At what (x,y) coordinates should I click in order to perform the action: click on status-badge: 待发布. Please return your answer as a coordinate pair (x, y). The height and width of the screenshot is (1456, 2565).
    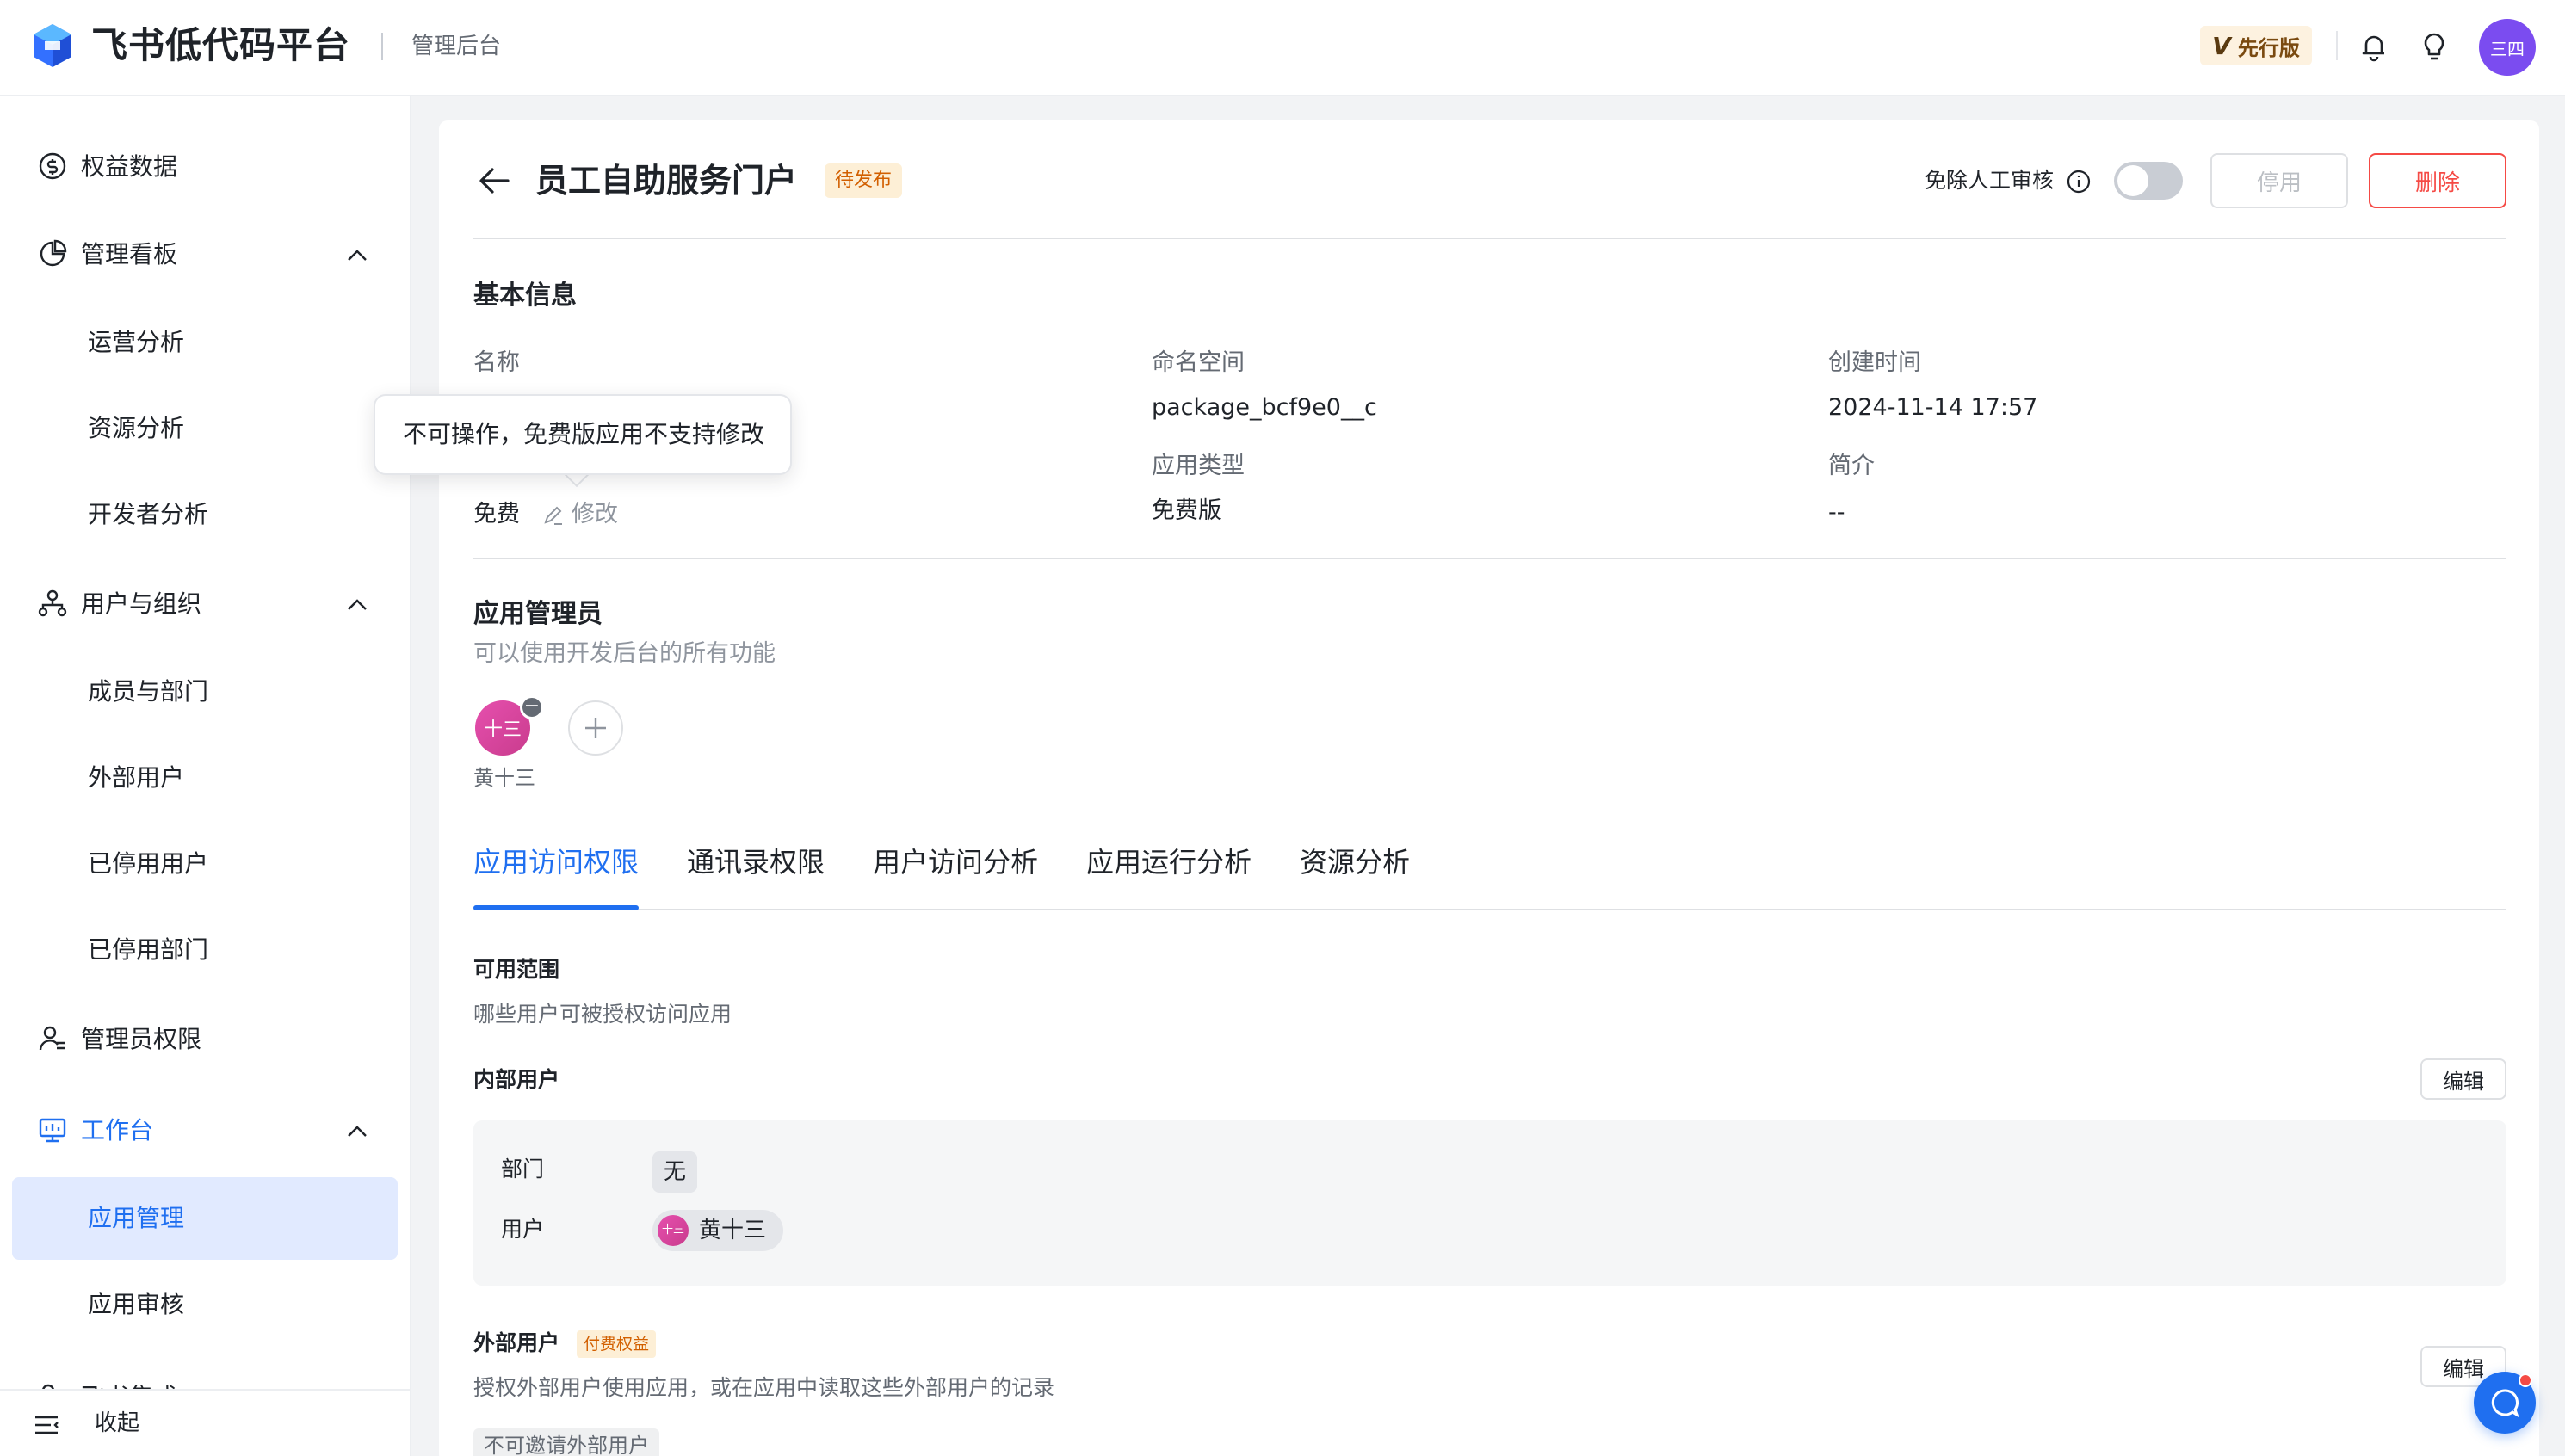
    Looking at the image, I should click on (864, 181).